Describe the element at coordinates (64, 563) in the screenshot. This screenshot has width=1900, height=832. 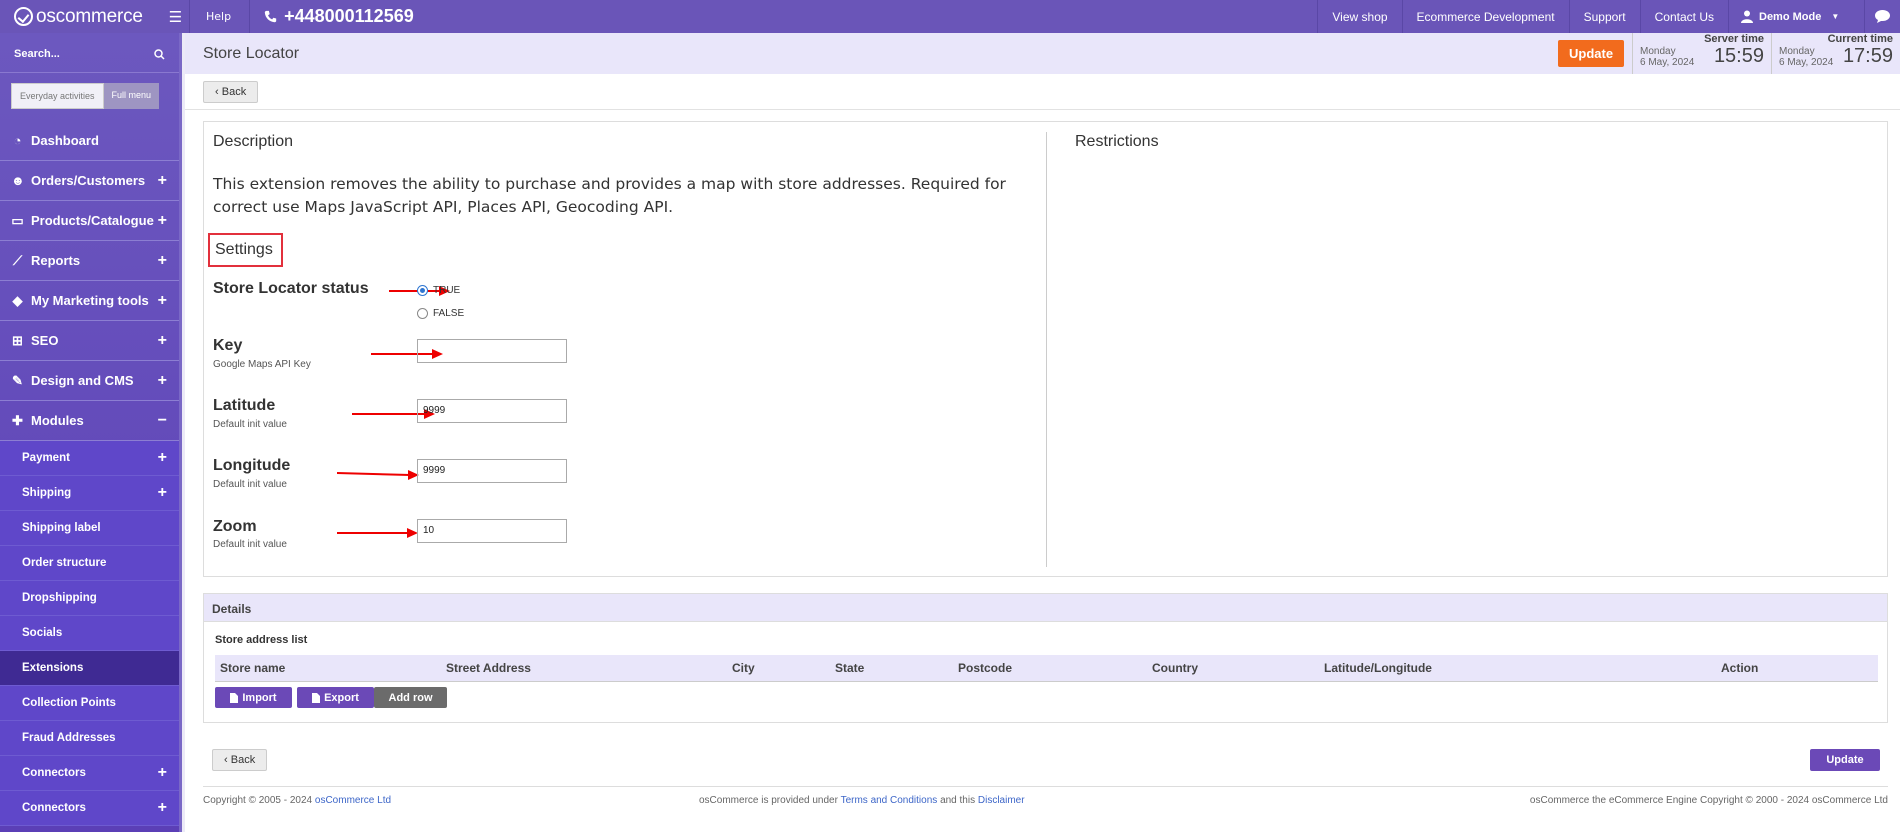
I see `sidebar-subitem-label: Order structure` at that location.